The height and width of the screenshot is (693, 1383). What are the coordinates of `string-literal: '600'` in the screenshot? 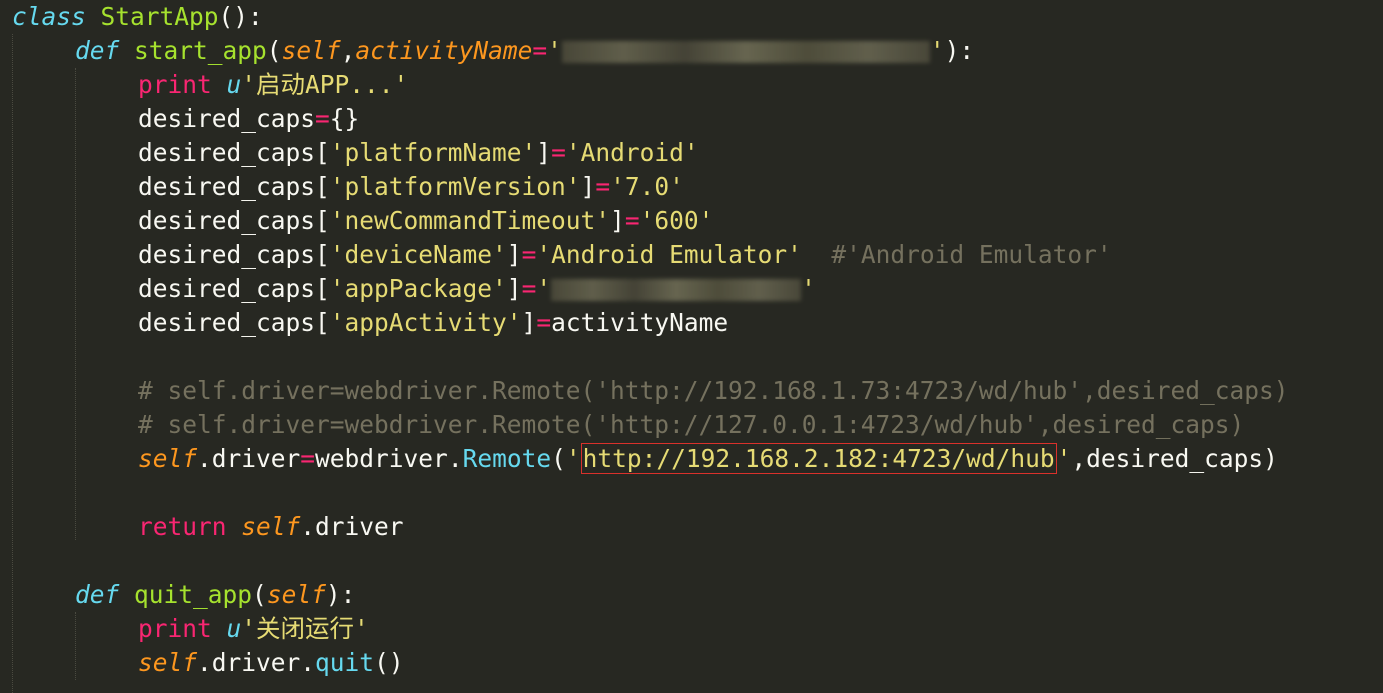 It's located at (676, 220).